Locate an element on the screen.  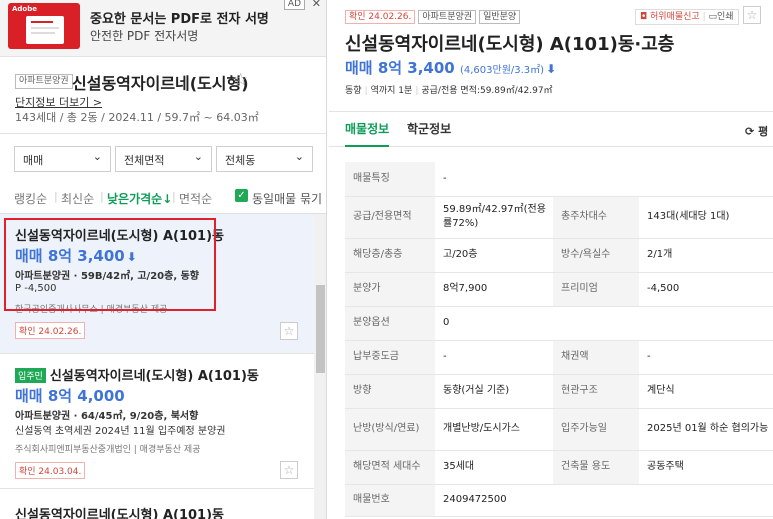
confirm-badge: 확인 24.02.26. is located at coordinates (50, 330).